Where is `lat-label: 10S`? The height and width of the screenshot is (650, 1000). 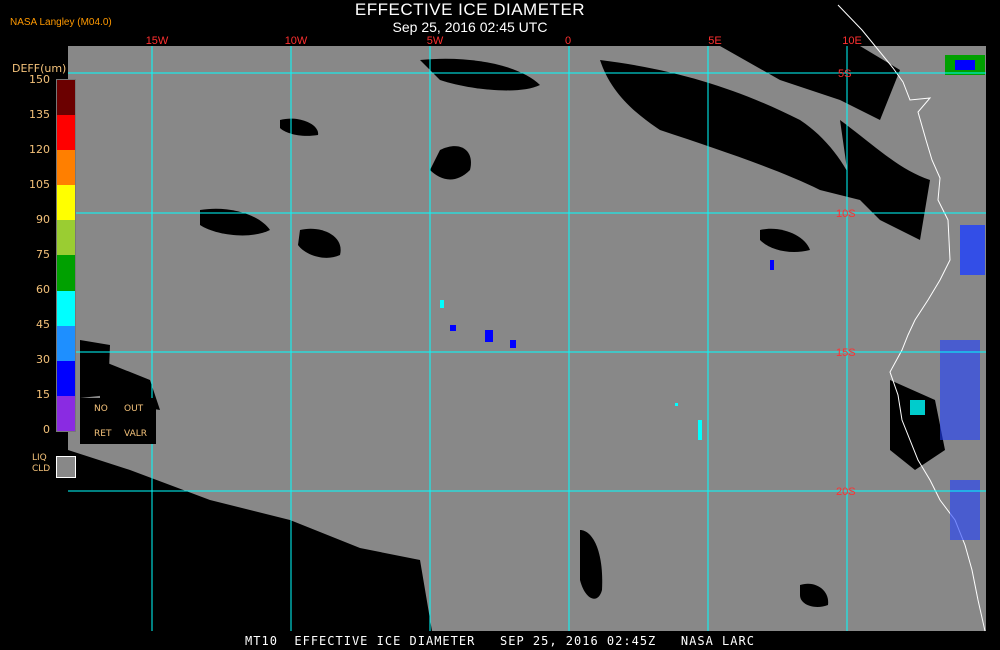 lat-label: 10S is located at coordinates (846, 214).